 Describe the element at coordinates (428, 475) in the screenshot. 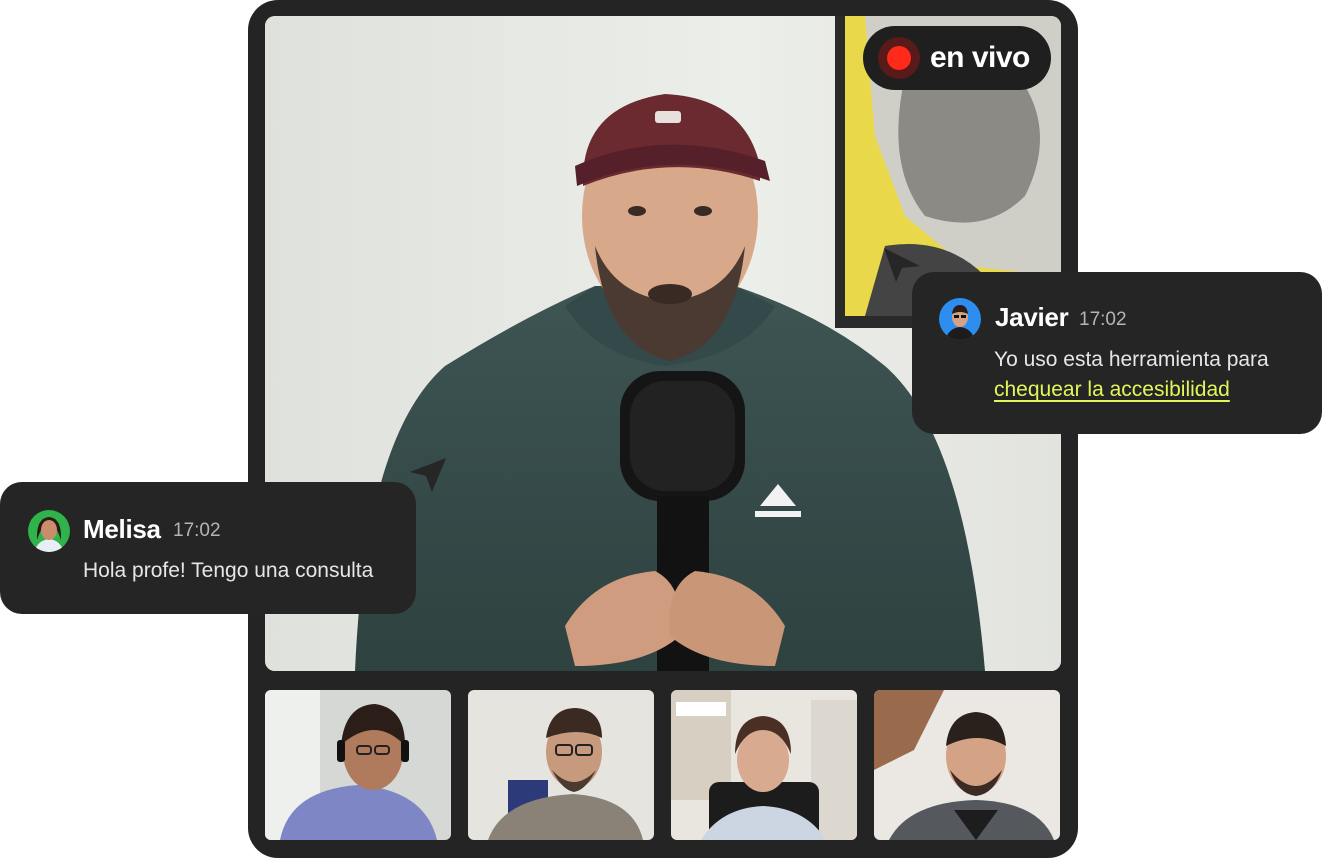

I see `cursor-arrow-icon` at that location.